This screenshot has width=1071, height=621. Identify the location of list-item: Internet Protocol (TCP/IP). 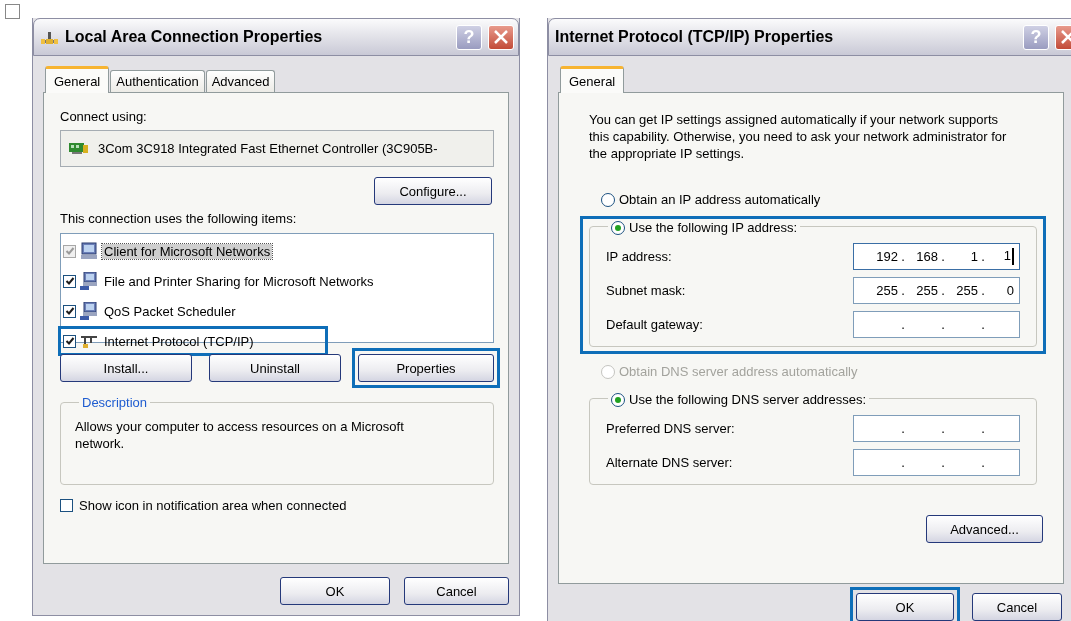
(161, 341).